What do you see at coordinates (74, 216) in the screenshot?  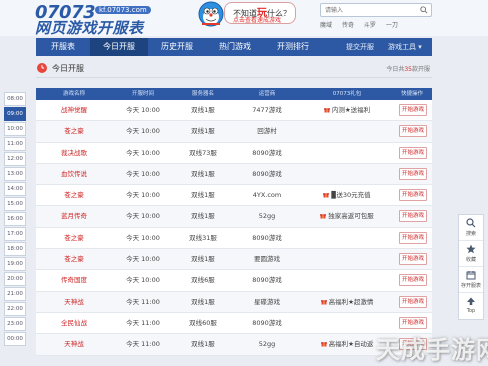 I see `game-name: 蓝月传奇` at bounding box center [74, 216].